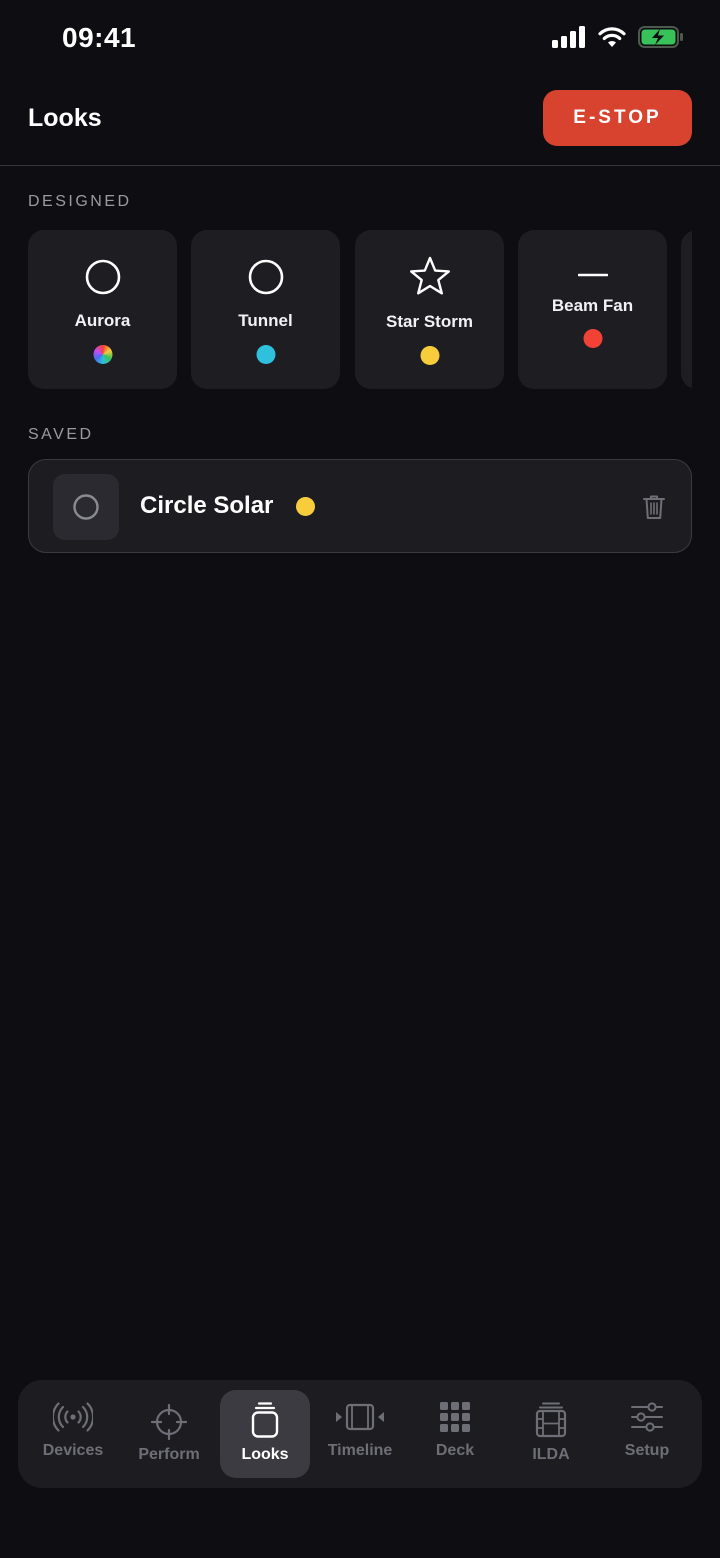  What do you see at coordinates (647, 1417) in the screenshot?
I see `sliders-icon` at bounding box center [647, 1417].